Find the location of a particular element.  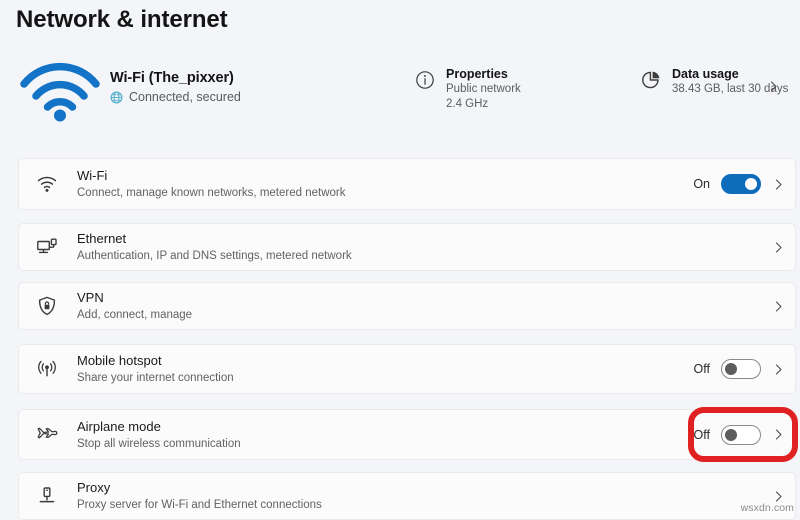

airplane-mode-toggle-label: Off is located at coordinates (701, 434).